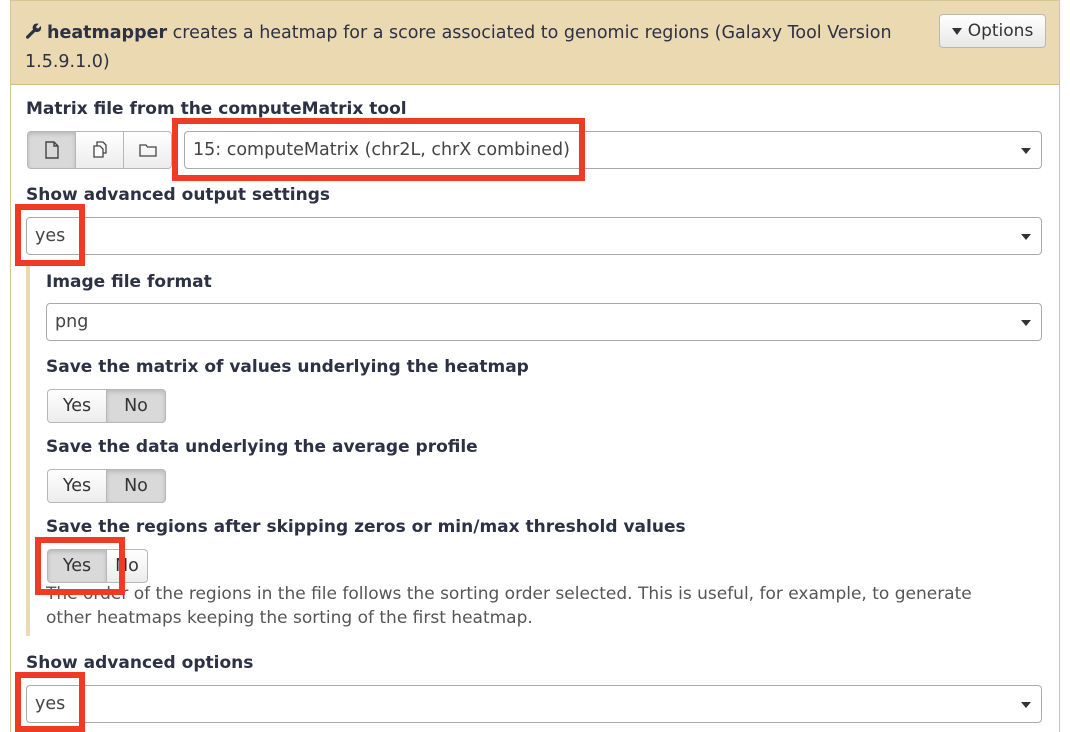 The width and height of the screenshot is (1070, 732). Describe the element at coordinates (107, 33) in the screenshot. I see `tool-name: heatmapper` at that location.